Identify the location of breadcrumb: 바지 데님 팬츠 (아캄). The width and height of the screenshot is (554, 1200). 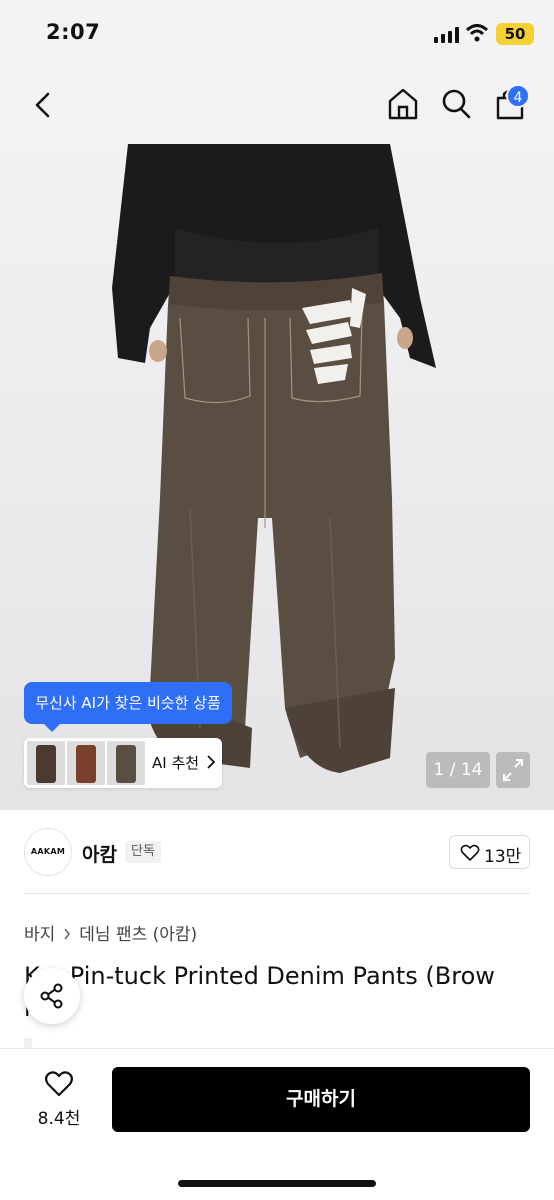
(113, 932).